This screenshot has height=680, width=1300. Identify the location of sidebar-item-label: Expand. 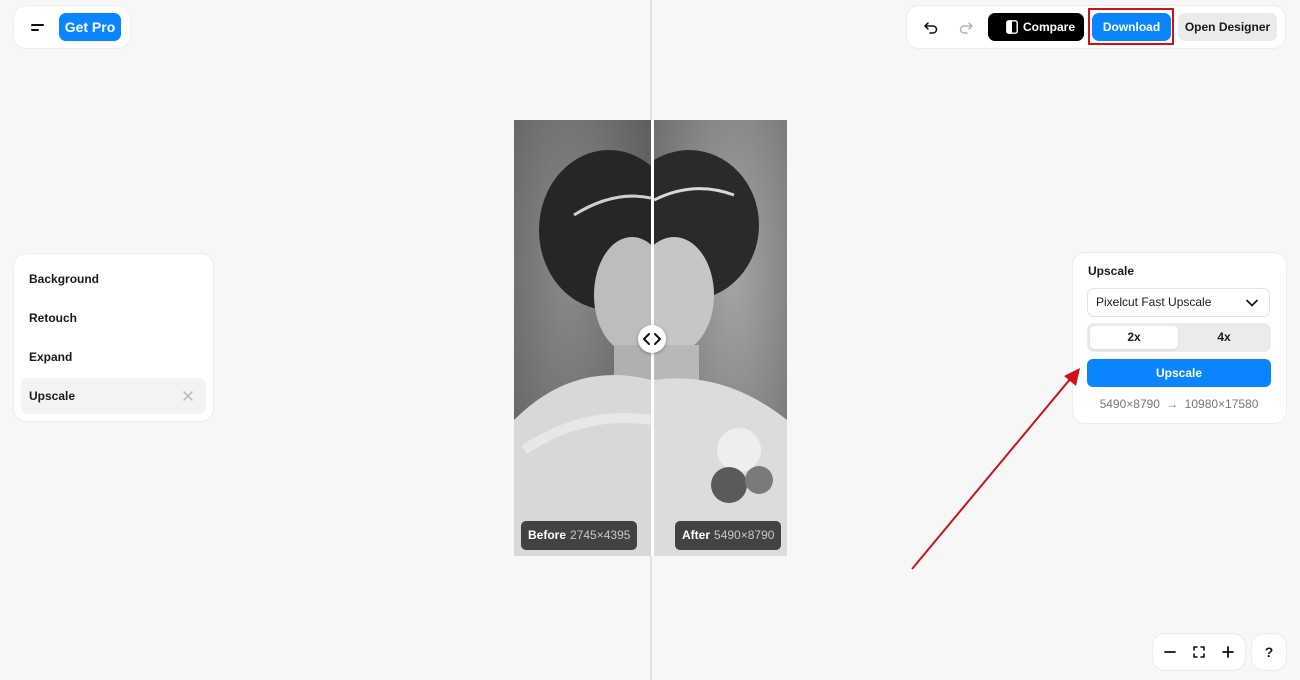
(51, 357).